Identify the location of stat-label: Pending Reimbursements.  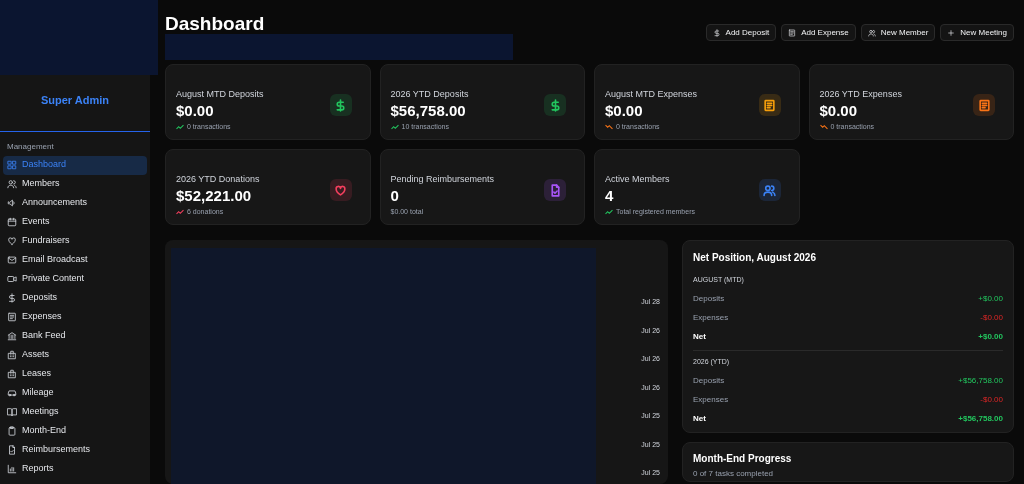
(442, 179).